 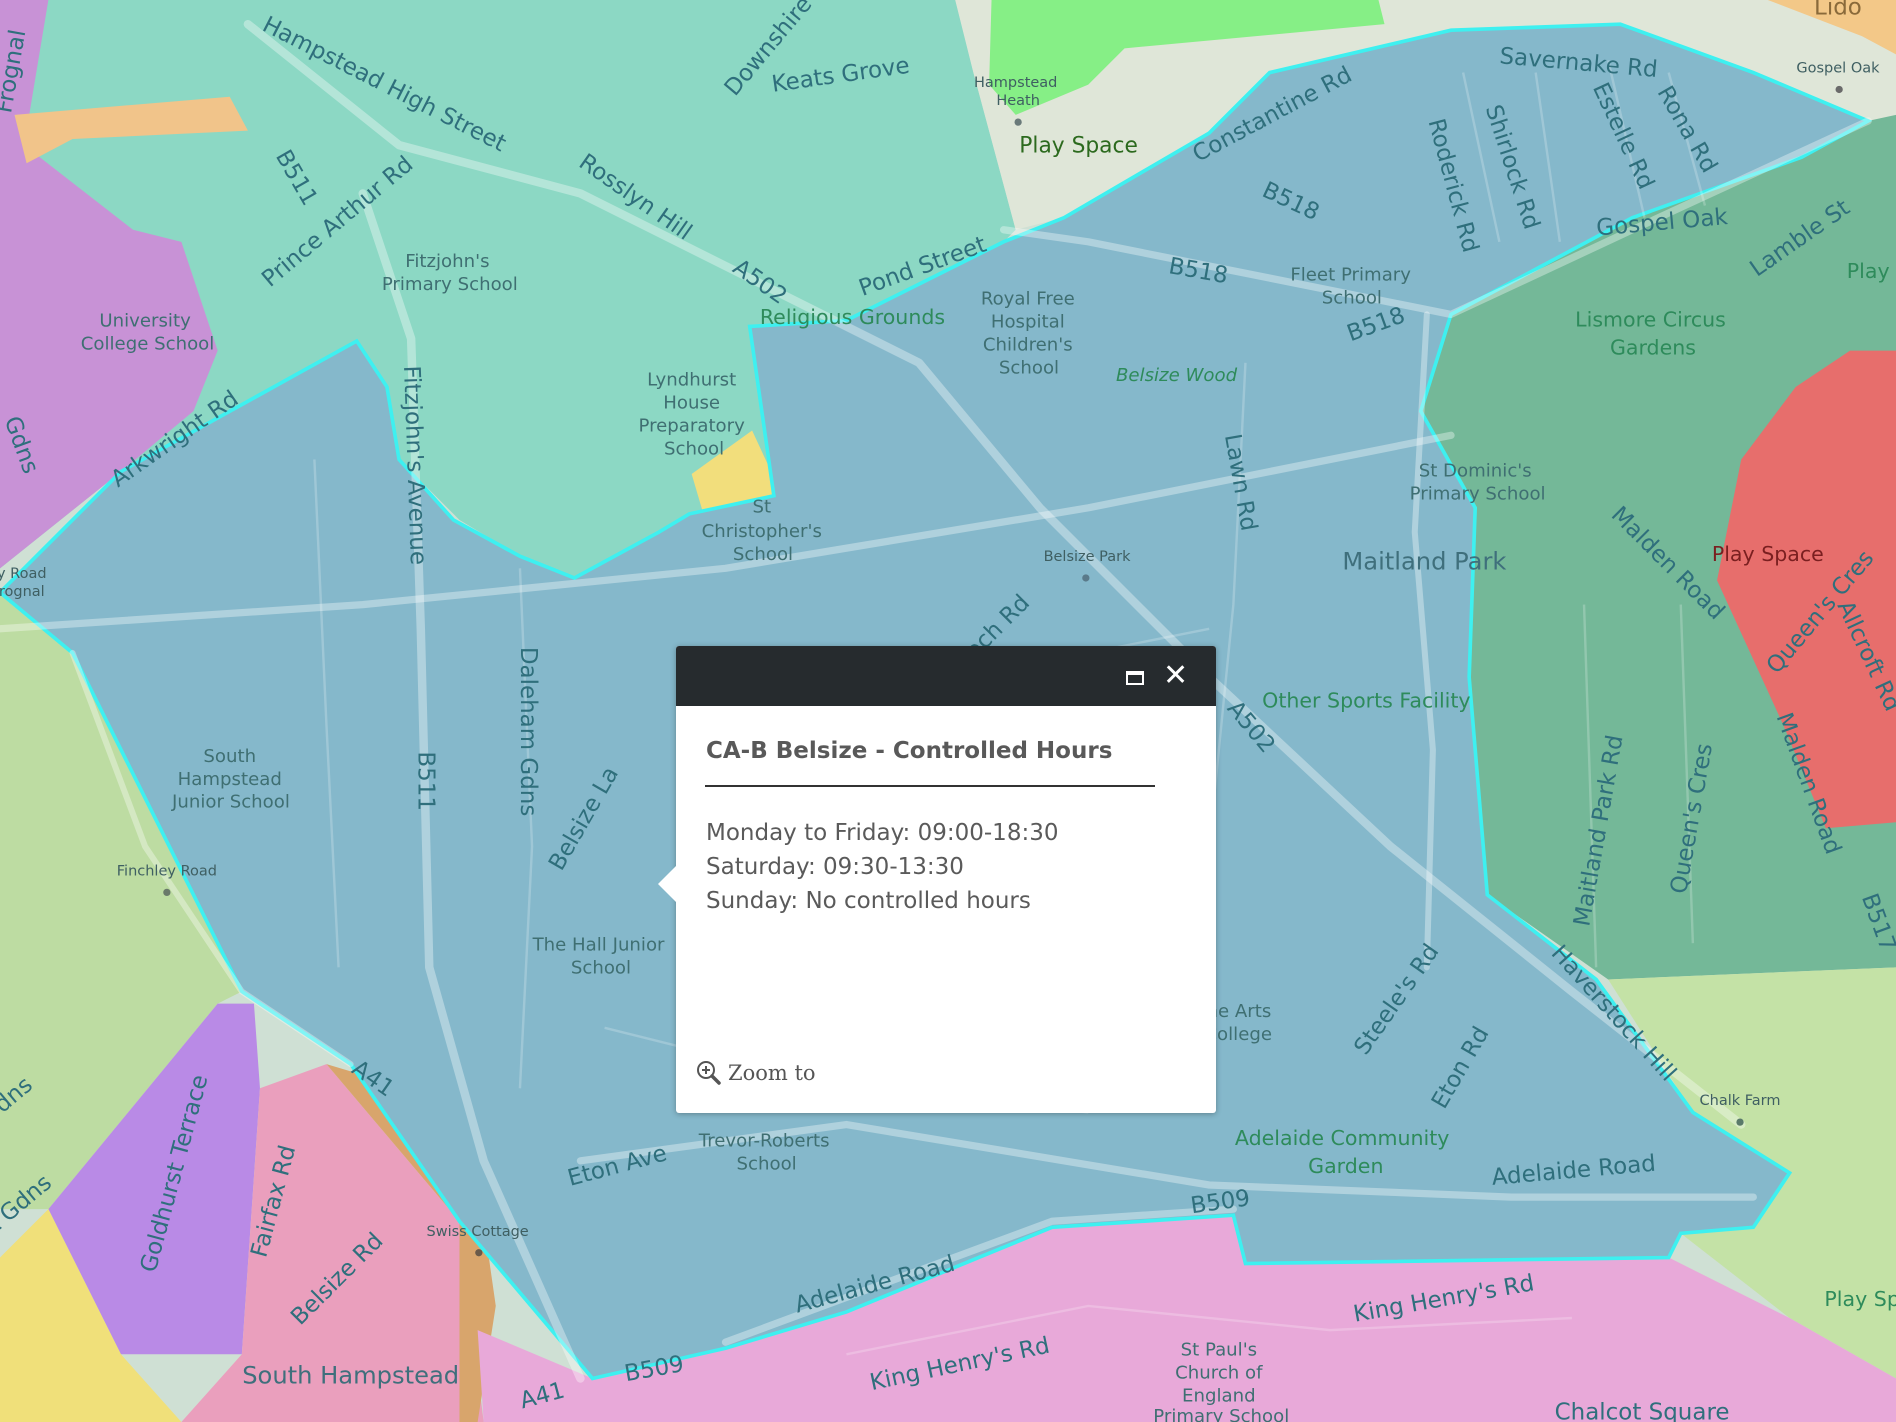 I want to click on map-label: University, so click(x=145, y=320).